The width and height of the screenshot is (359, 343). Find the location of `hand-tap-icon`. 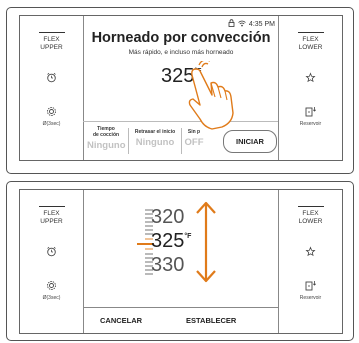

hand-tap-icon is located at coordinates (208, 98).